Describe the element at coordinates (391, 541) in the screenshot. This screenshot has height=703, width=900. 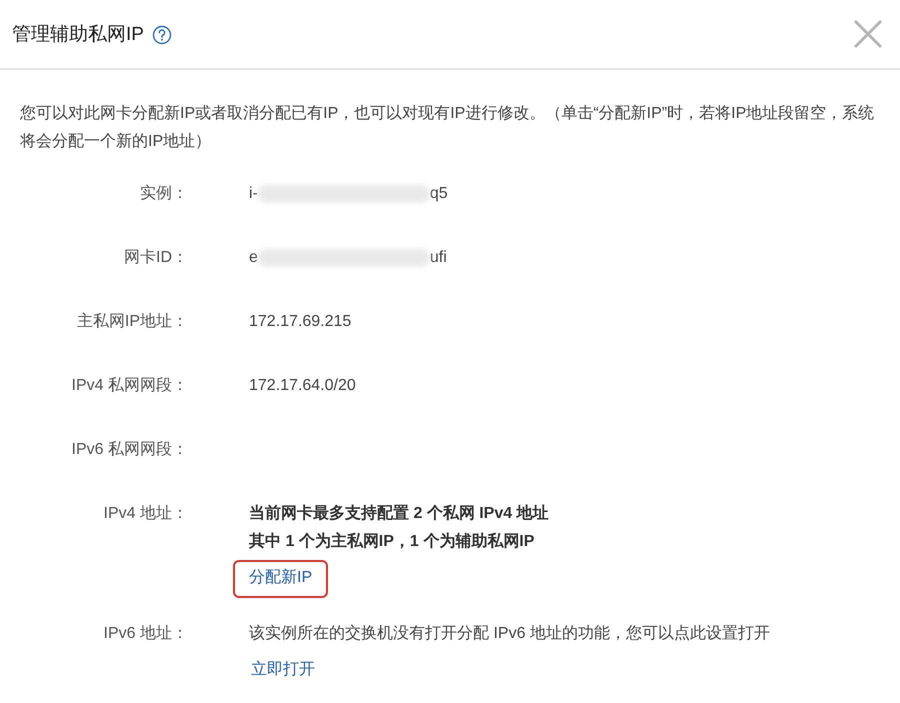
I see `limit-notice: 其中 1 个为主私网IP，1 个为辅助私网IP` at that location.